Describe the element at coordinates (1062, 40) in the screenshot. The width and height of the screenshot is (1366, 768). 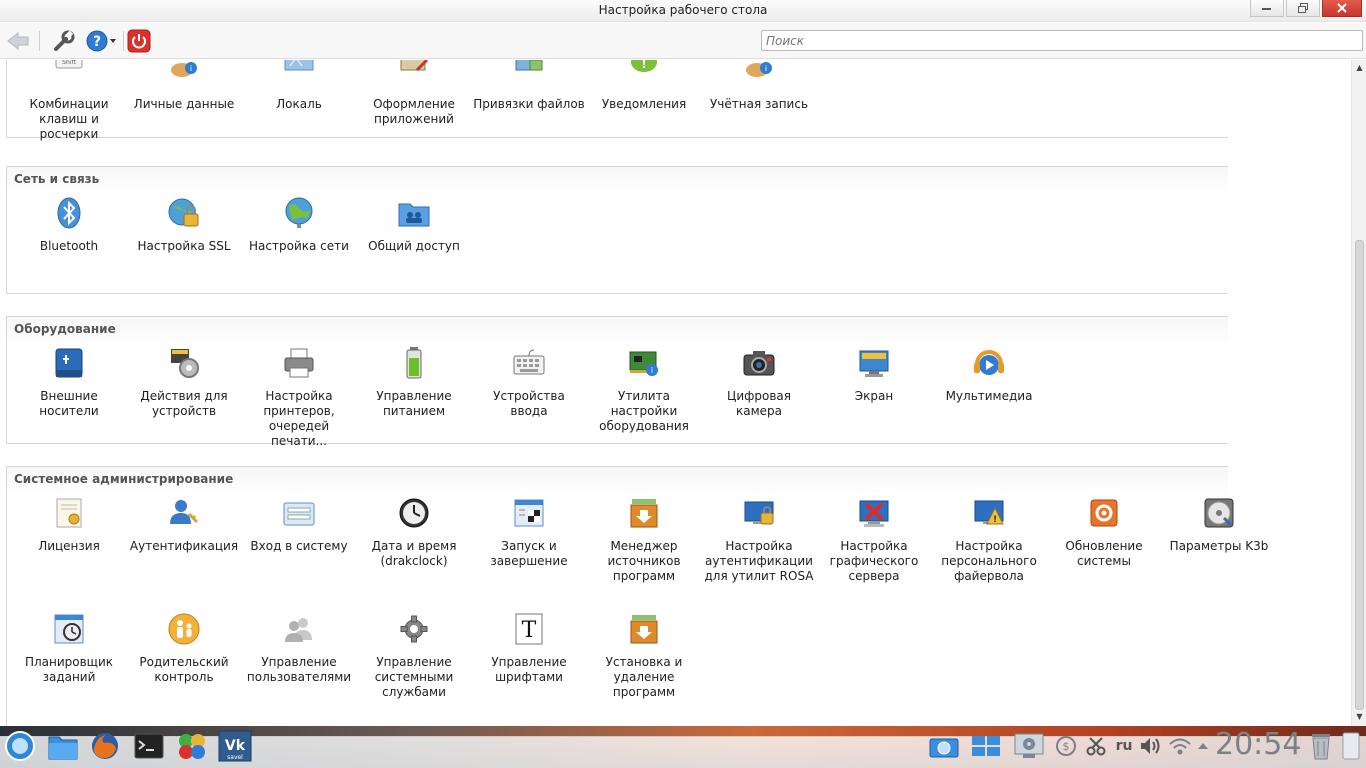
I see `search-input` at that location.